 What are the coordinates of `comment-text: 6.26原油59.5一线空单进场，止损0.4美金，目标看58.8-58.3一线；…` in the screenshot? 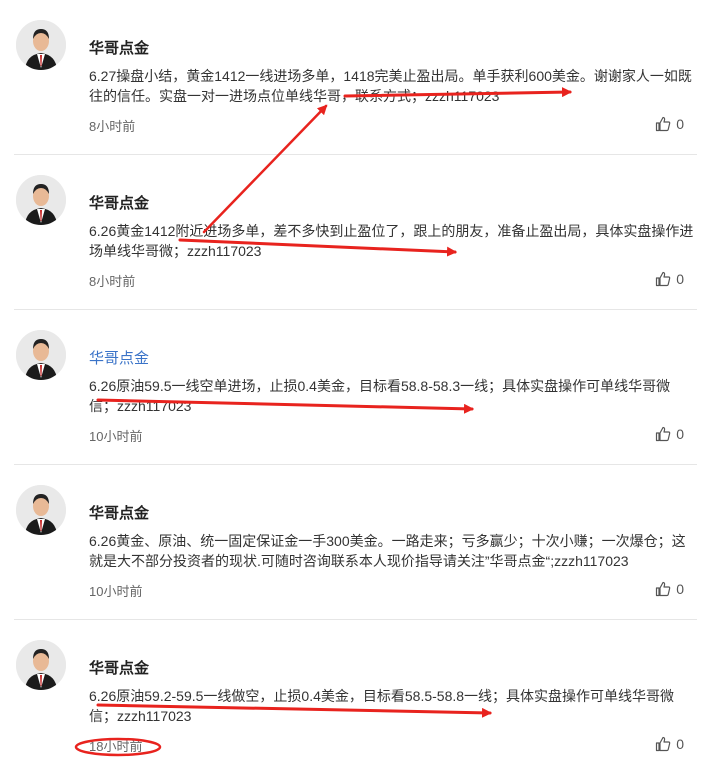 It's located at (380, 396).